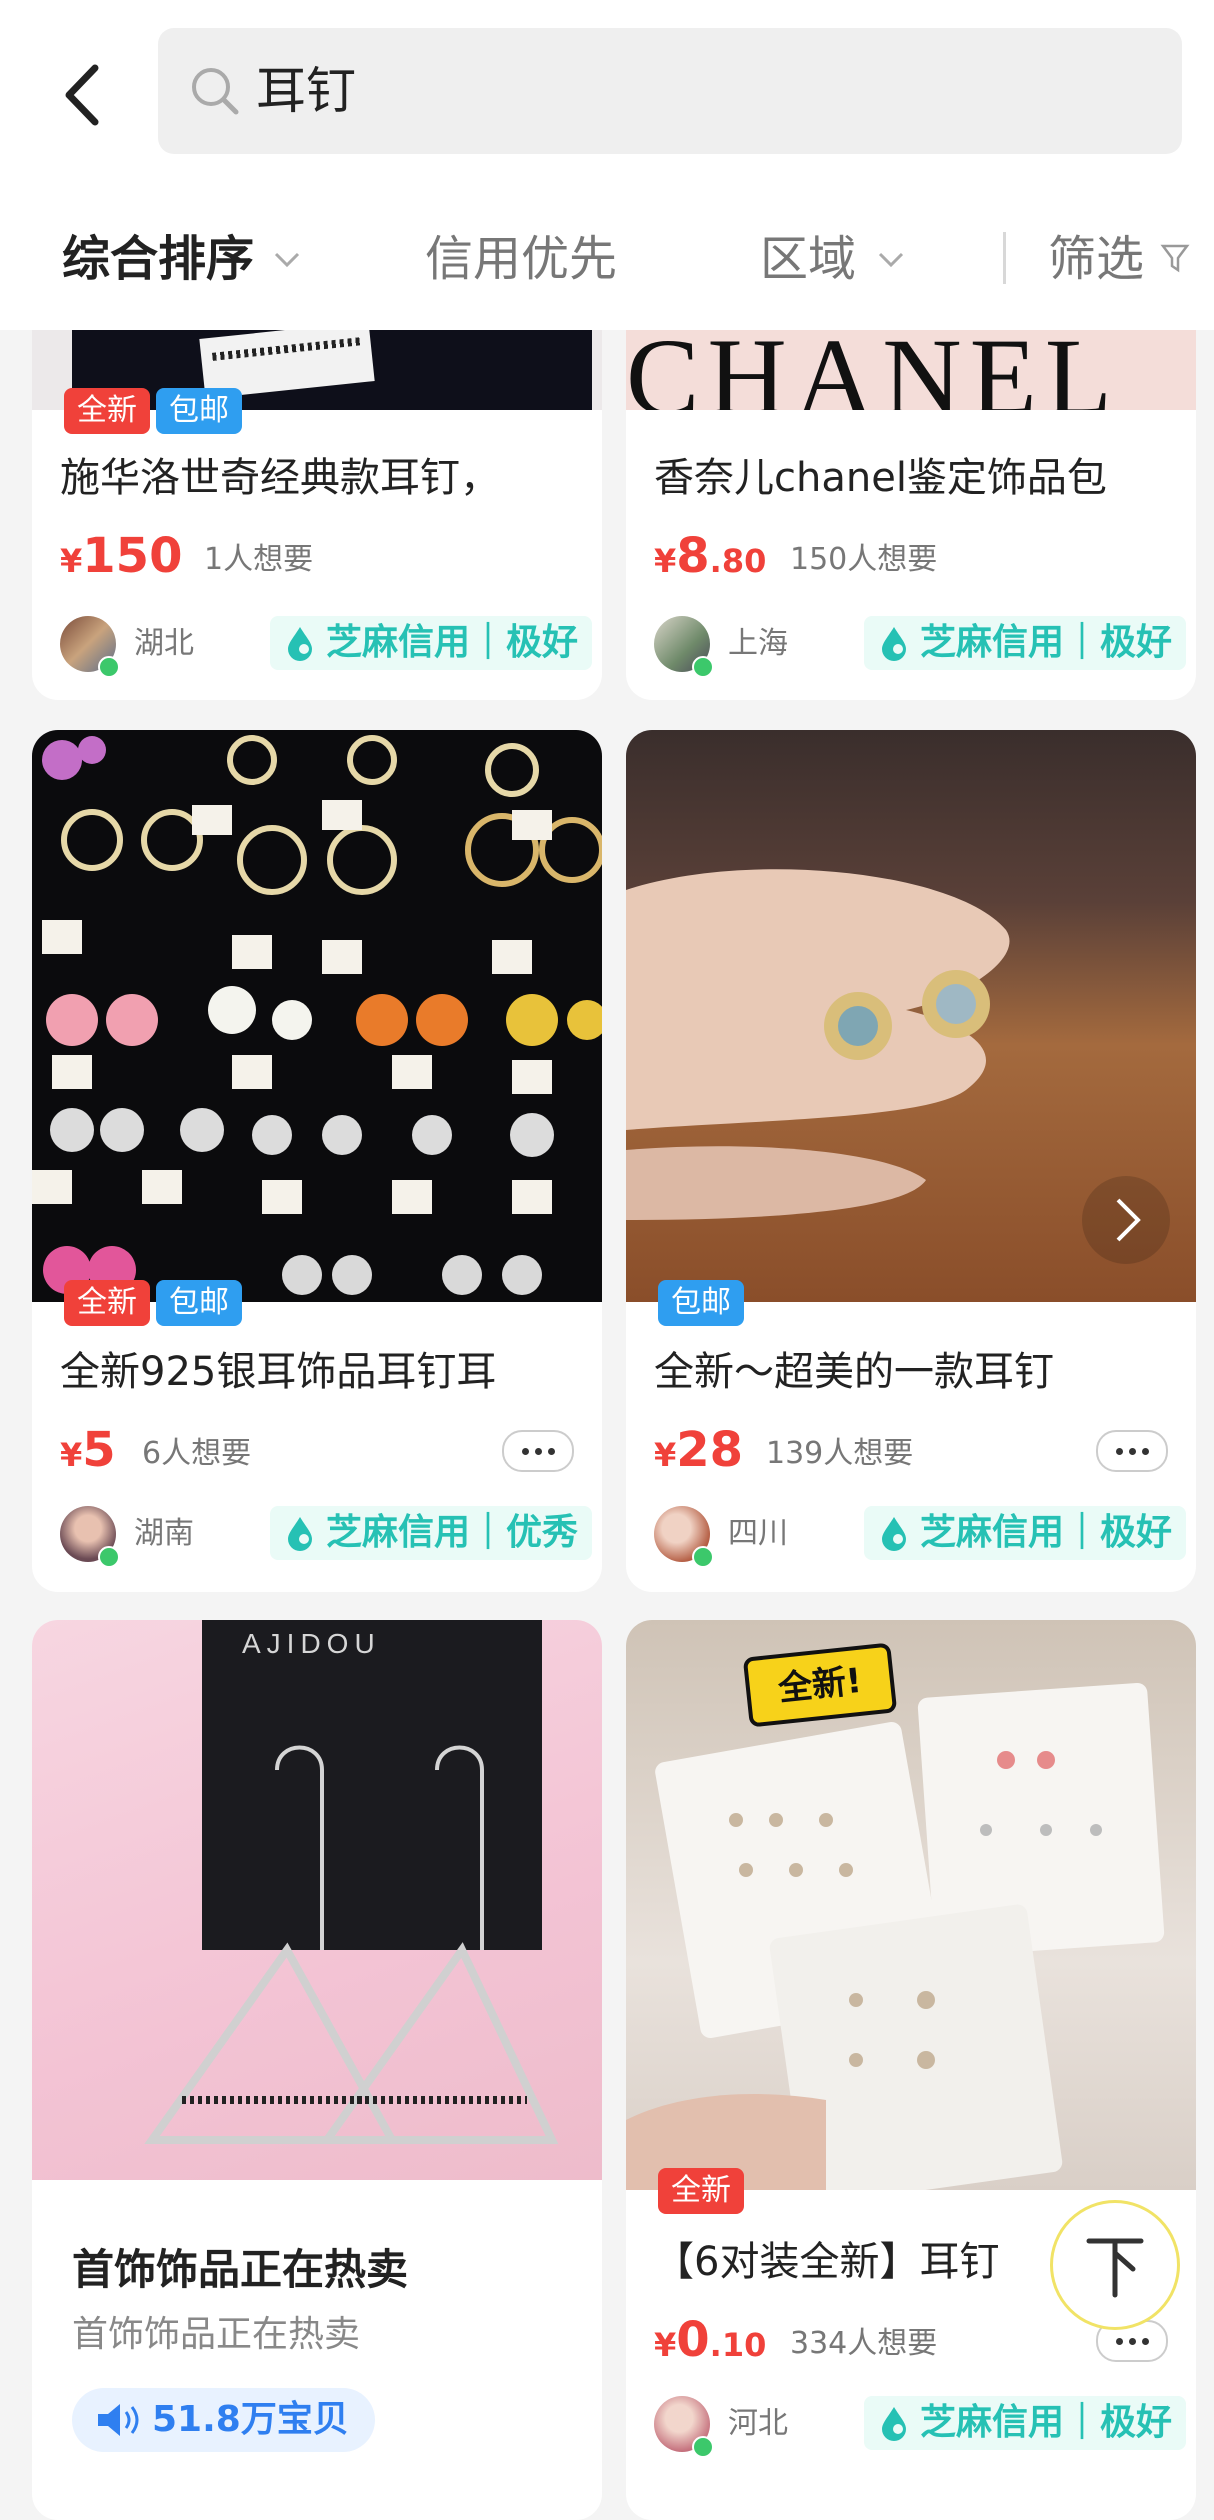  I want to click on seller-row: 河北 芝麻信用｜极好, so click(920, 2427).